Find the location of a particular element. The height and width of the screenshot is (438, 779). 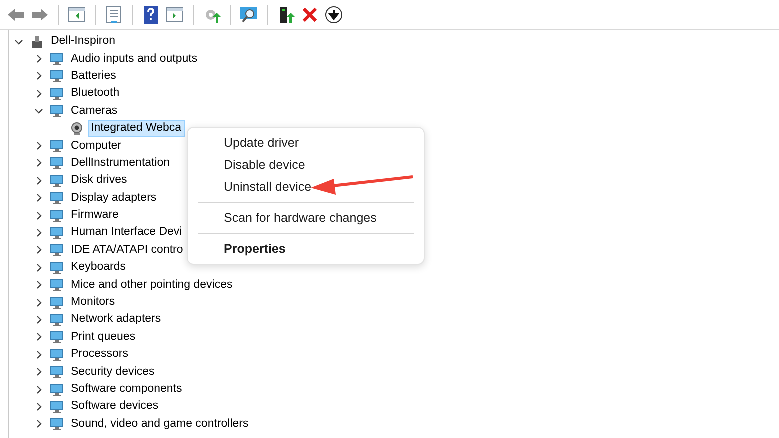

tree-item: Print queues is located at coordinates (103, 337).